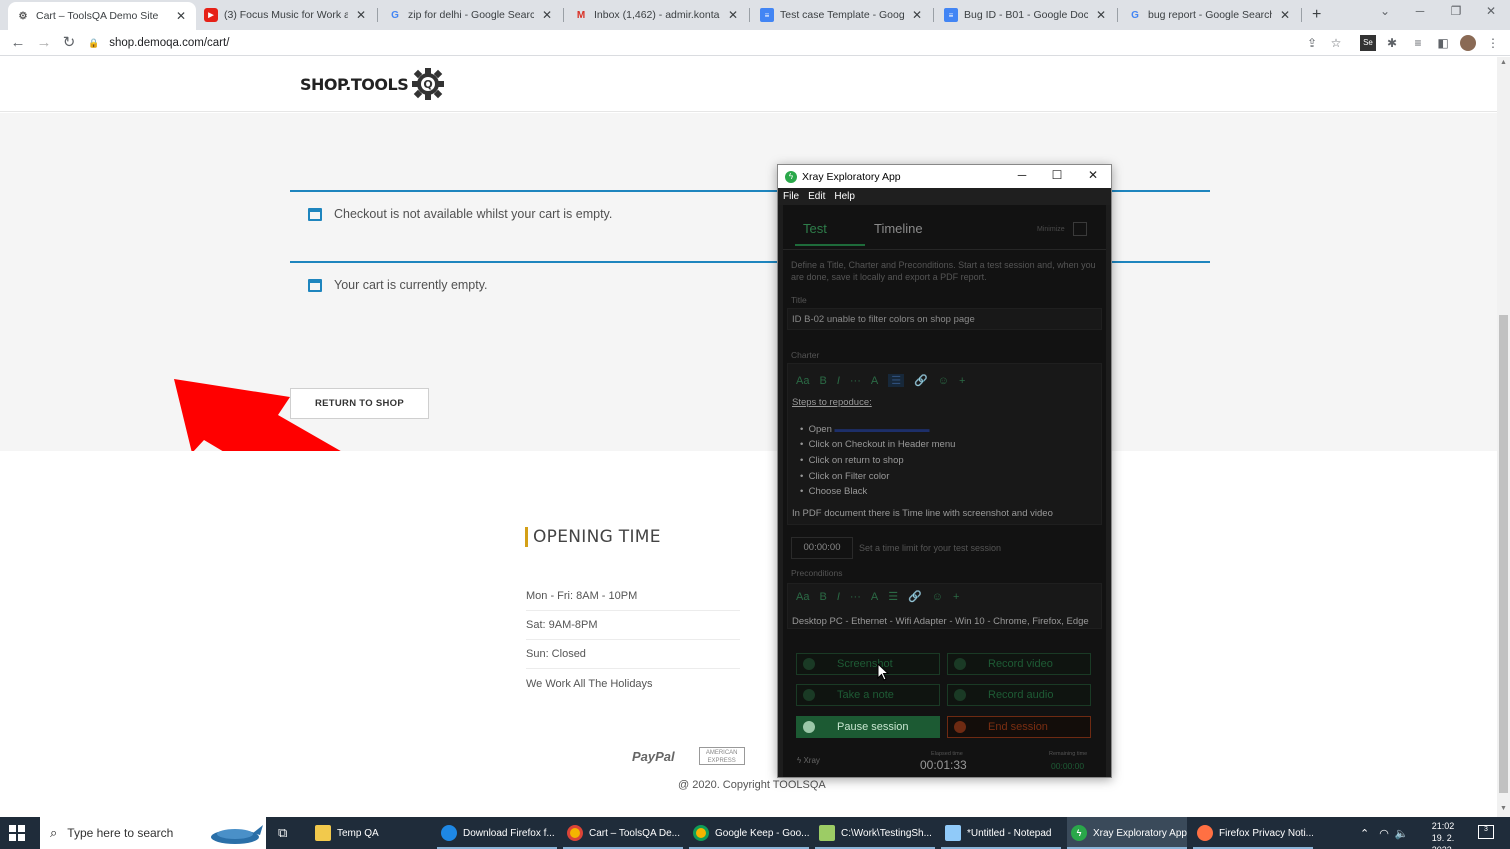 This screenshot has width=1510, height=849. Describe the element at coordinates (842, 15) in the screenshot. I see `tab-test-case-template: ≡ Test case Template - Google Do ✕` at that location.